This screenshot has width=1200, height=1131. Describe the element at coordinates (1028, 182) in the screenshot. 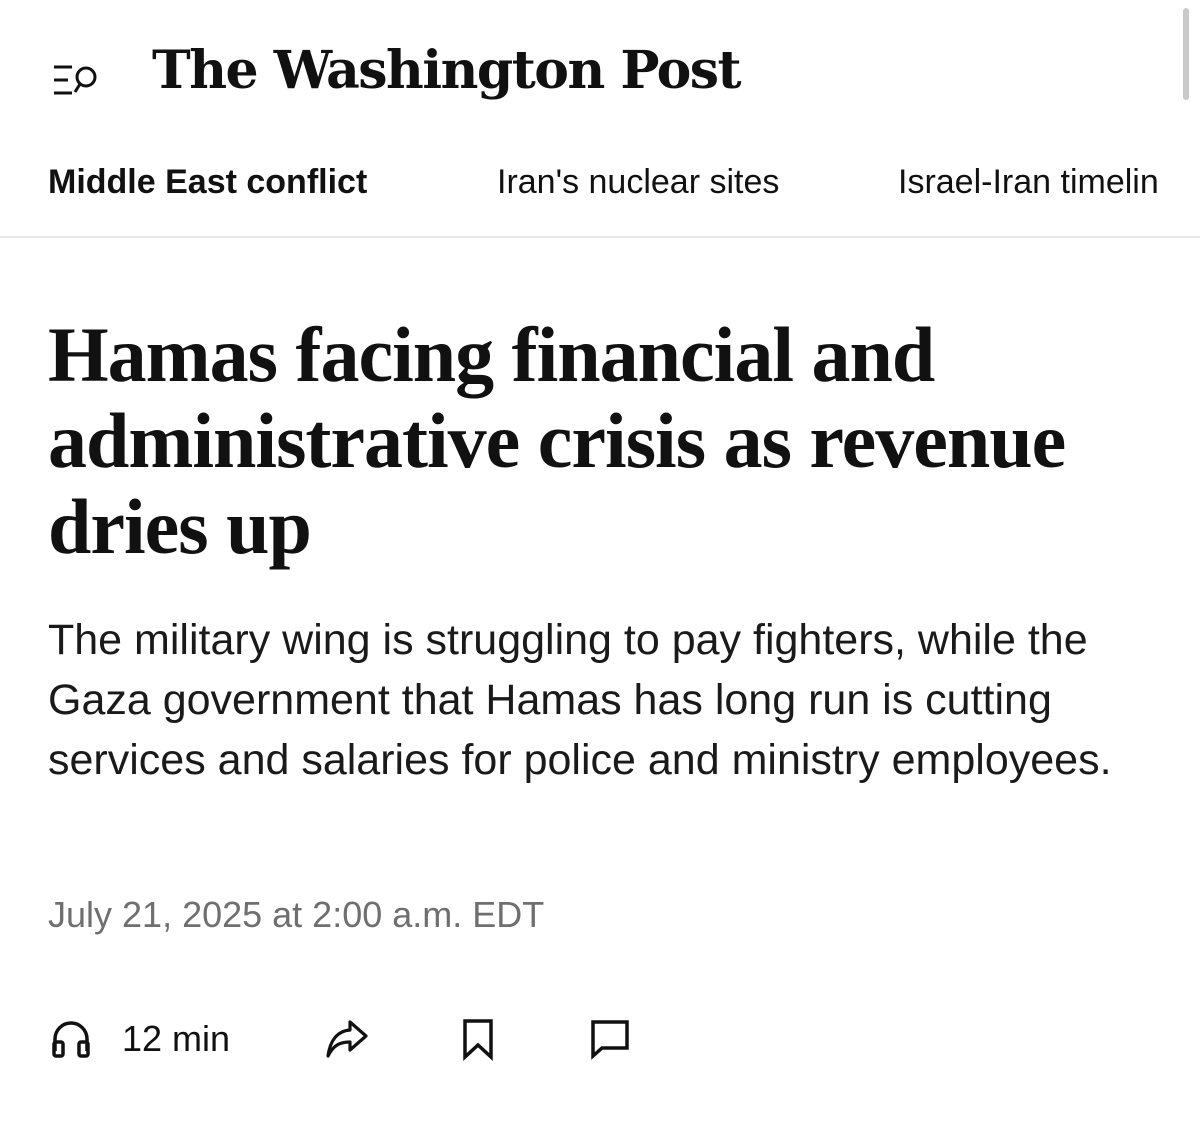

I see `subnav-item-israel-iran-timeline: Israel-Iran timelin` at that location.